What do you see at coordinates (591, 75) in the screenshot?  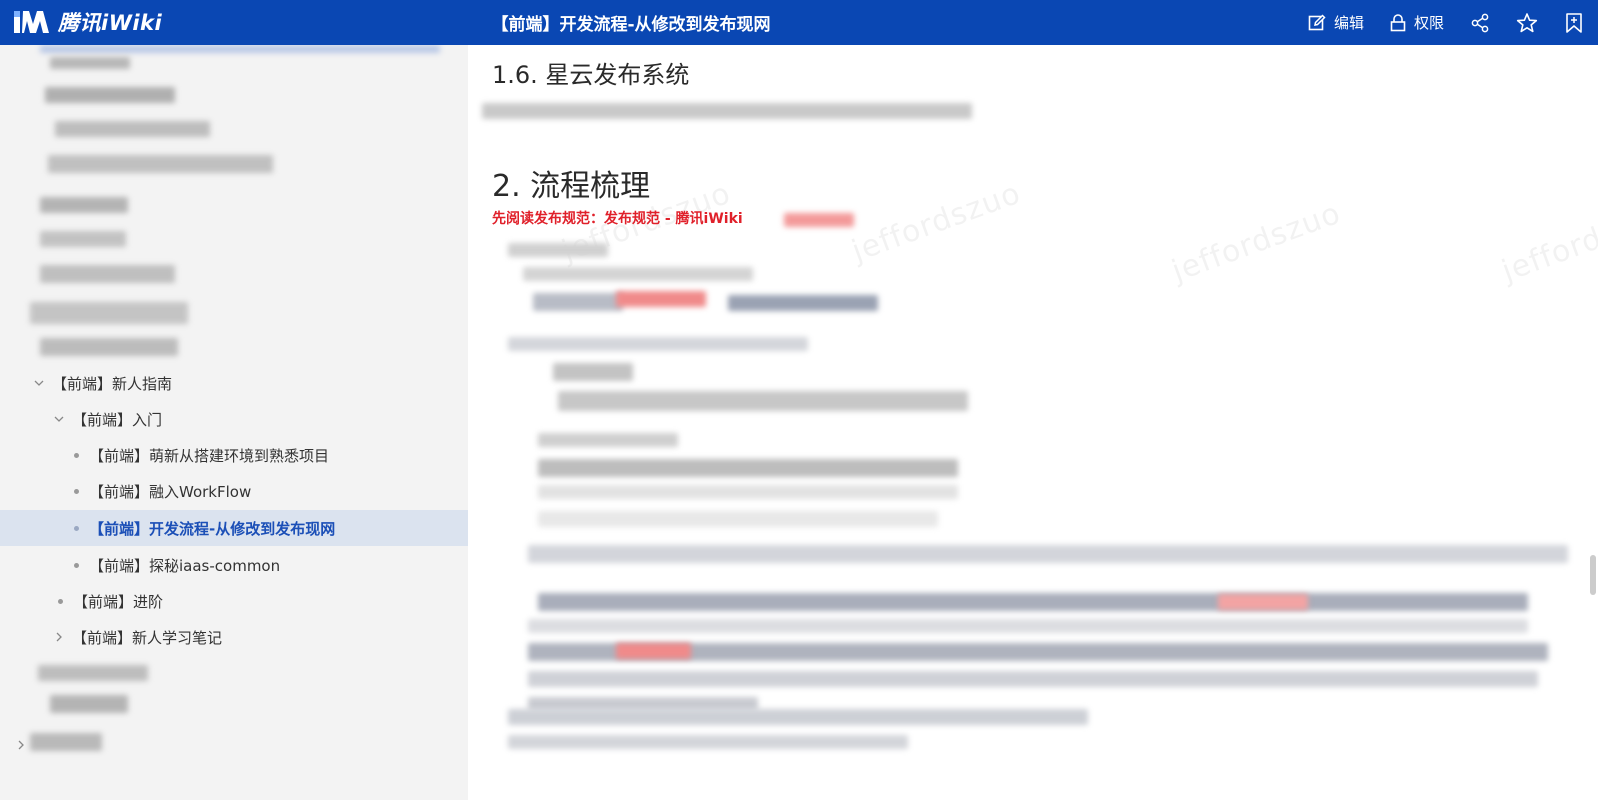 I see `section-heading-1-6: 1.6. 星云发布系统` at bounding box center [591, 75].